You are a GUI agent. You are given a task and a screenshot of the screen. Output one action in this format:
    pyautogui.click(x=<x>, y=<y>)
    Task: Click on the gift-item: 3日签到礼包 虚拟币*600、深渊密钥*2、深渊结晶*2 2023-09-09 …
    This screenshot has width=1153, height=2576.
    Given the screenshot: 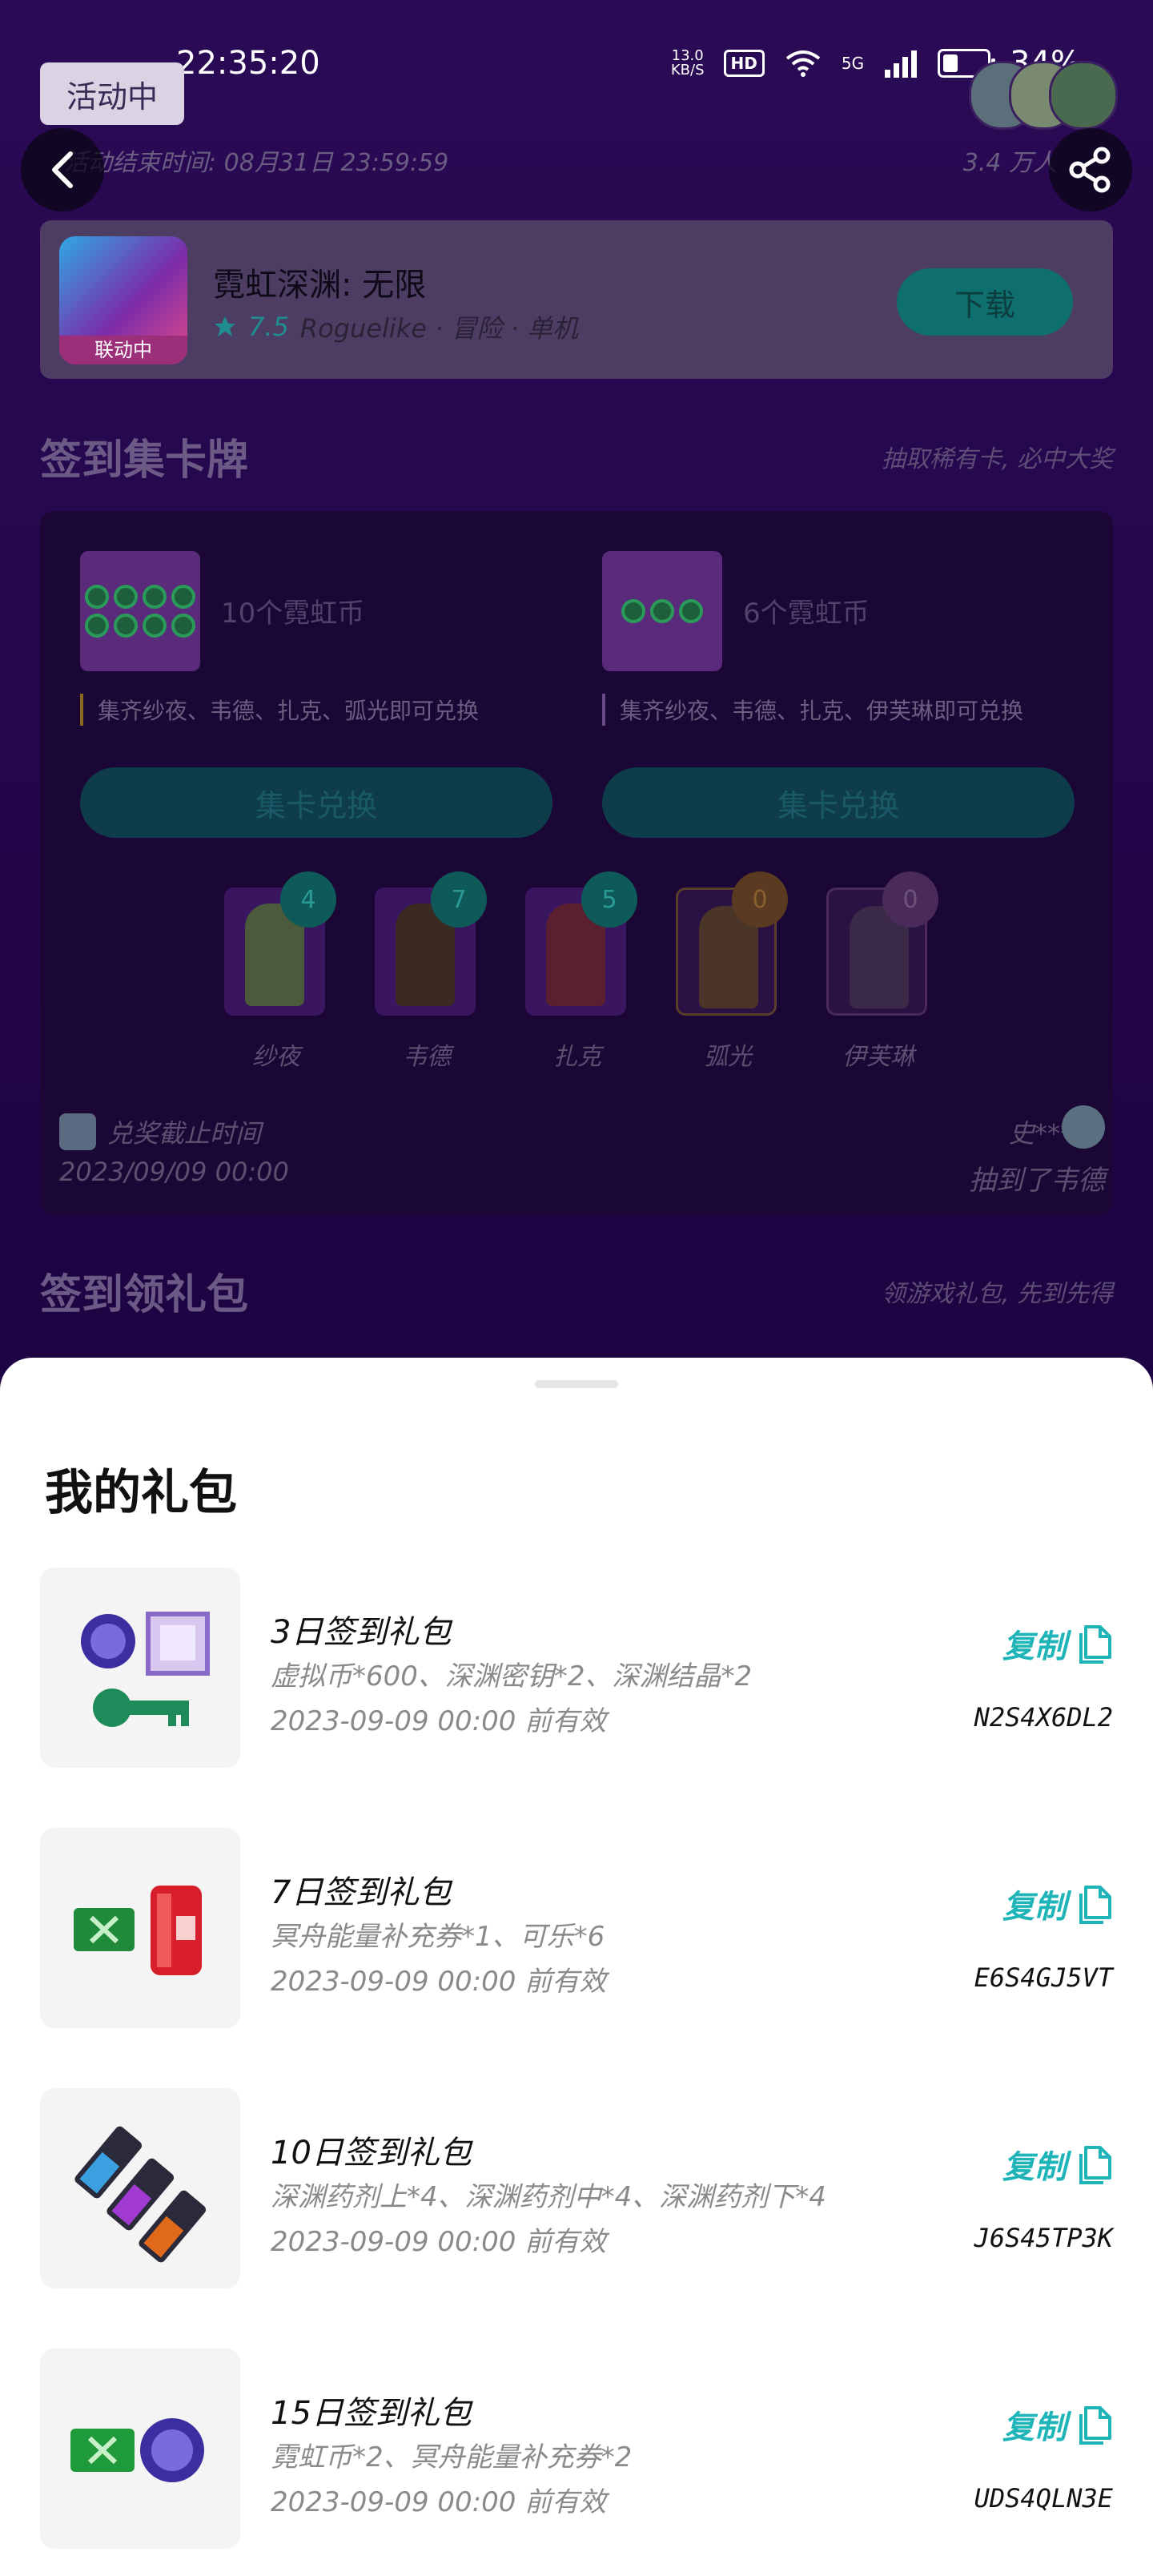 What is the action you would take?
    pyautogui.click(x=576, y=1668)
    